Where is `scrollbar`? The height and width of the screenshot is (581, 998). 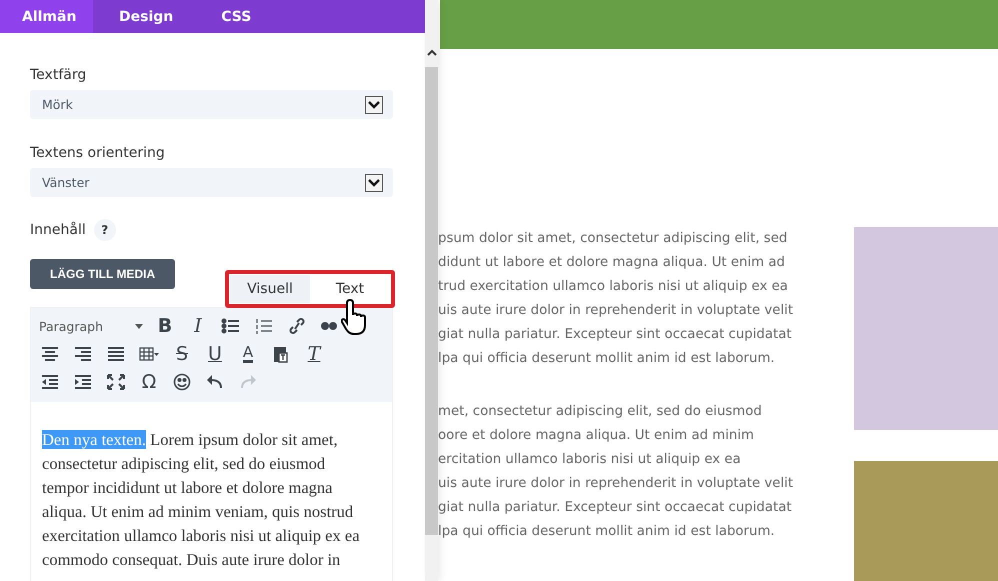
scrollbar is located at coordinates (431, 290).